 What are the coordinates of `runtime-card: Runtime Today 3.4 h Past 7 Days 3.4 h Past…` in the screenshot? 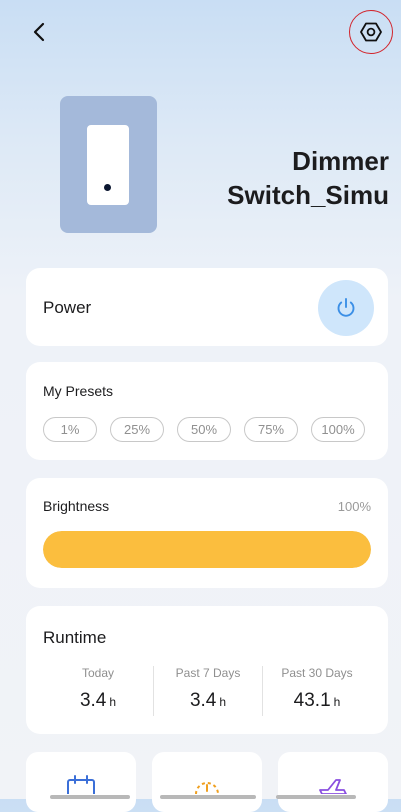 It's located at (207, 670).